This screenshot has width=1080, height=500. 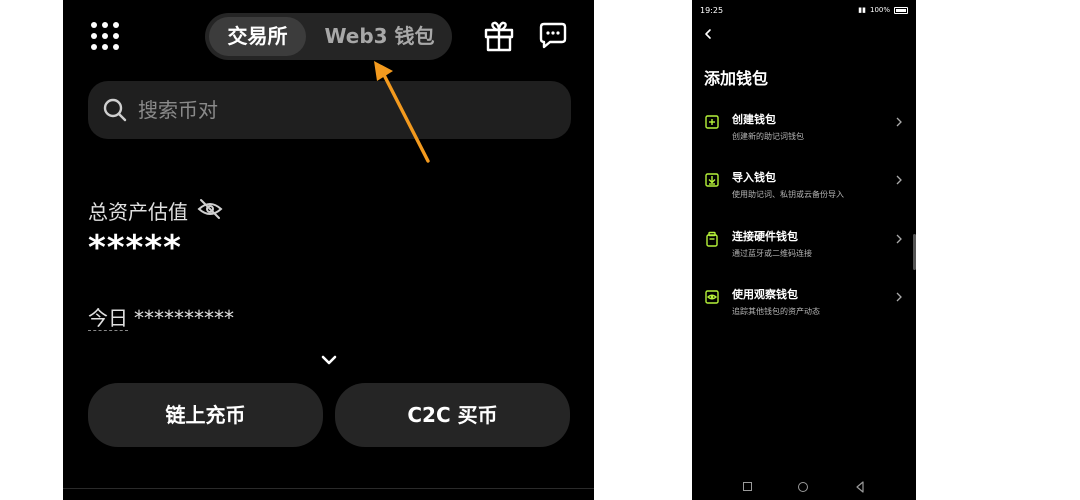 What do you see at coordinates (184, 318) in the screenshot?
I see `today-value: **********` at bounding box center [184, 318].